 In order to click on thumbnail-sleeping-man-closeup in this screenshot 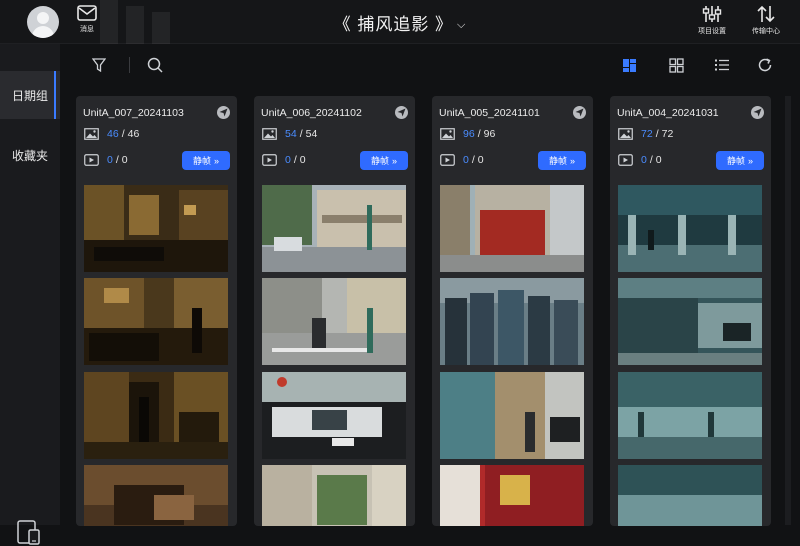, I will do `click(156, 495)`.